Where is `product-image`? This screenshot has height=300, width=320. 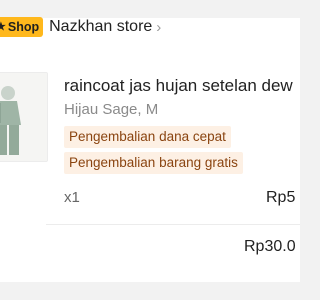 product-image is located at coordinates (23, 117).